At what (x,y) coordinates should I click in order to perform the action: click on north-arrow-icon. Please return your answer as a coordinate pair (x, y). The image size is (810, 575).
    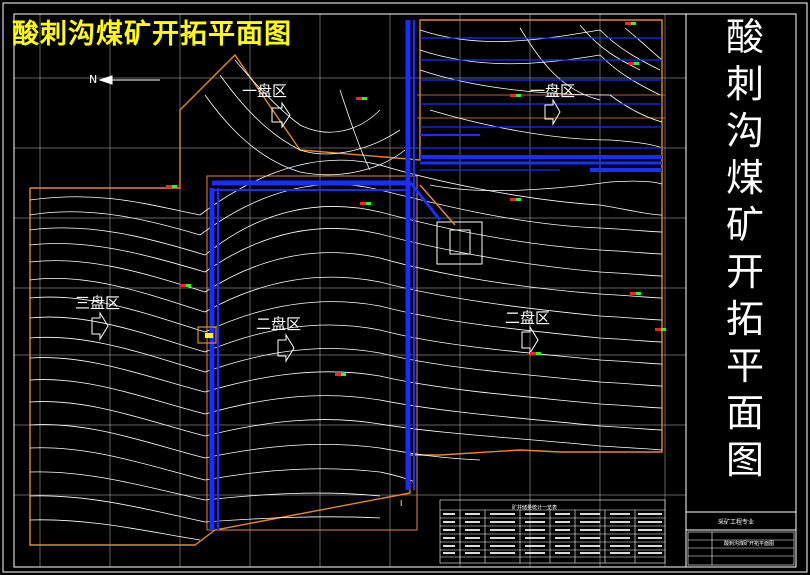
    Looking at the image, I should click on (129, 80).